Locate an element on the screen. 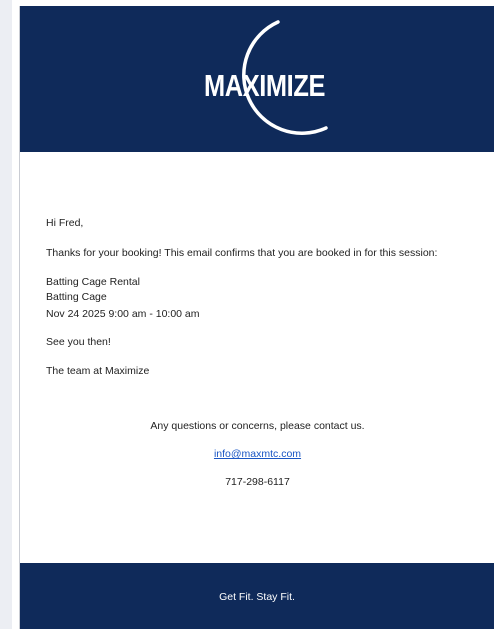  contact-email-link: info@maxmtc.com is located at coordinates (257, 454).